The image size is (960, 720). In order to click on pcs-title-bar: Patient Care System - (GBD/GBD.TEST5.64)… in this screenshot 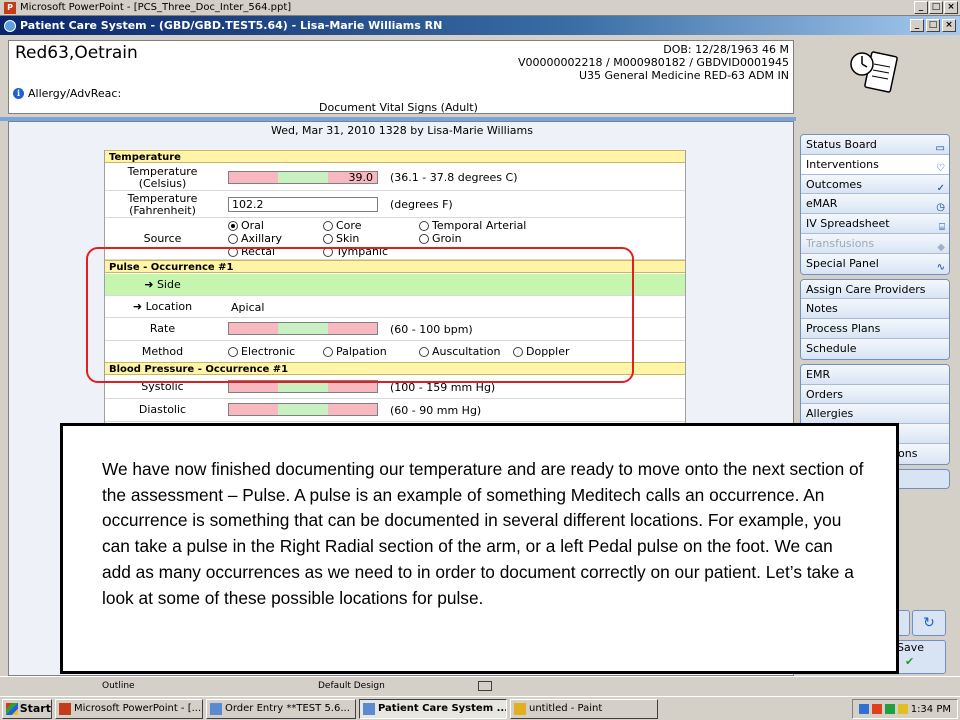, I will do `click(480, 25)`.